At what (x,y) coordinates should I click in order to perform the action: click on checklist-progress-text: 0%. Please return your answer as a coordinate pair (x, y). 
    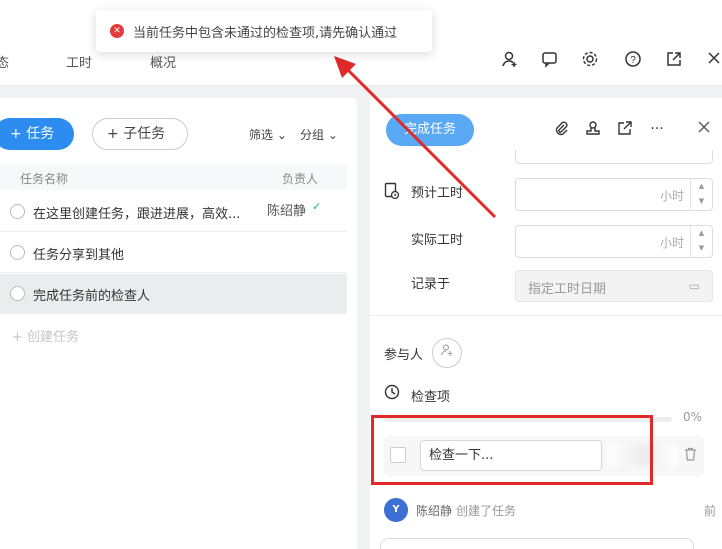
    Looking at the image, I should click on (693, 417).